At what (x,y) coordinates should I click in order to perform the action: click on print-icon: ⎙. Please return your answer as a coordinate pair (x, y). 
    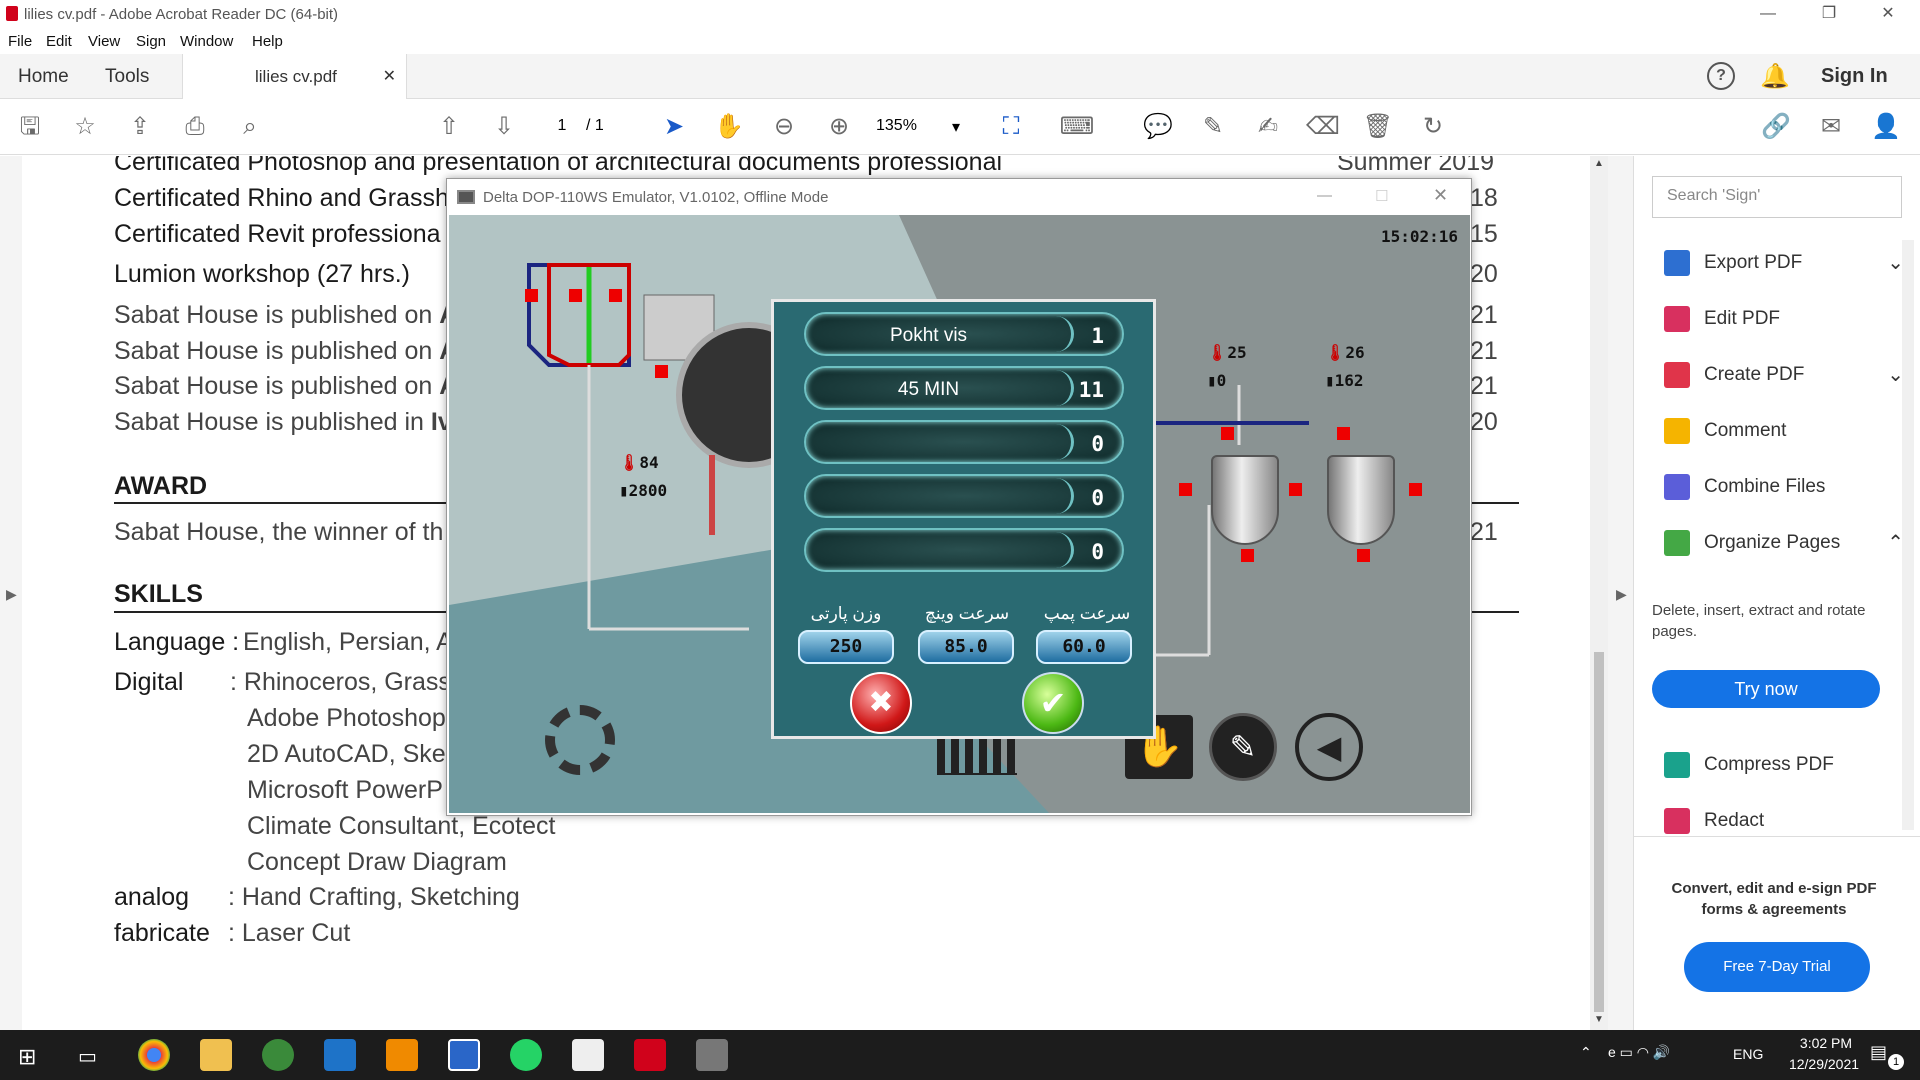
    Looking at the image, I should click on (195, 127).